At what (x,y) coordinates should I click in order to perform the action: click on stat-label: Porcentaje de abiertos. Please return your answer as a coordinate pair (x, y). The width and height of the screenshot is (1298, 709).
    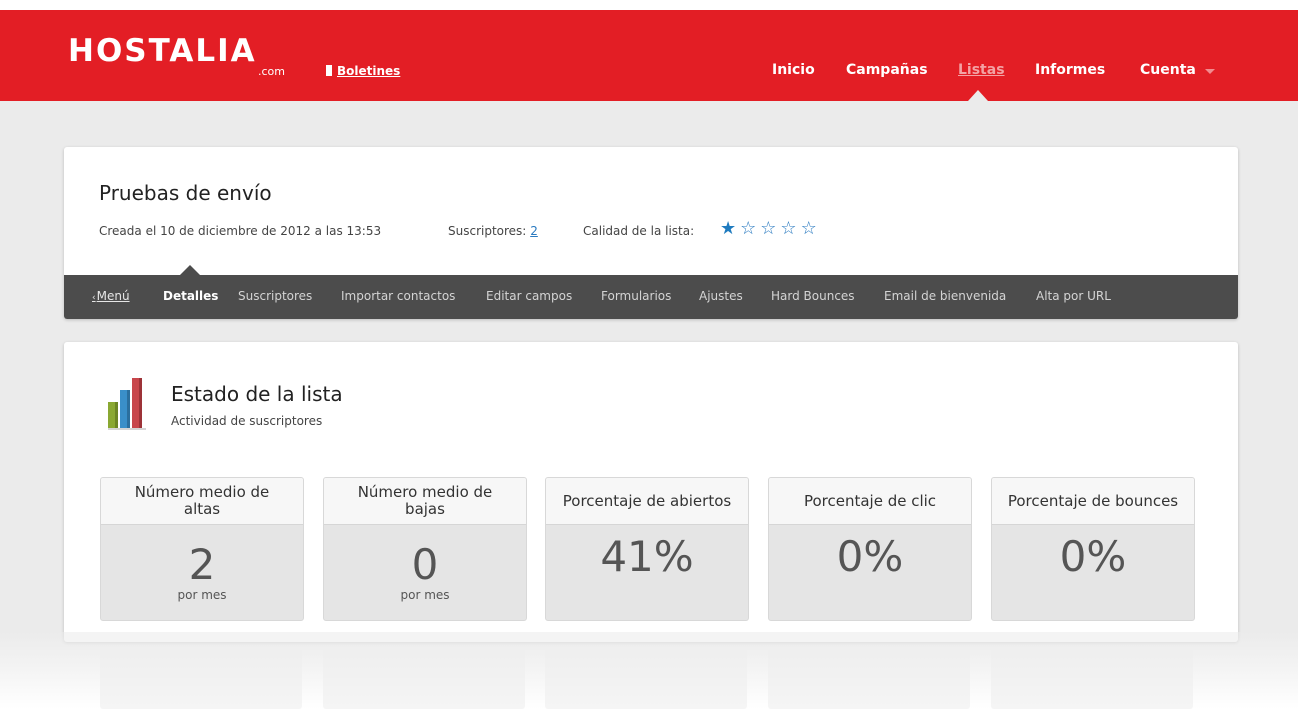
    Looking at the image, I should click on (647, 501).